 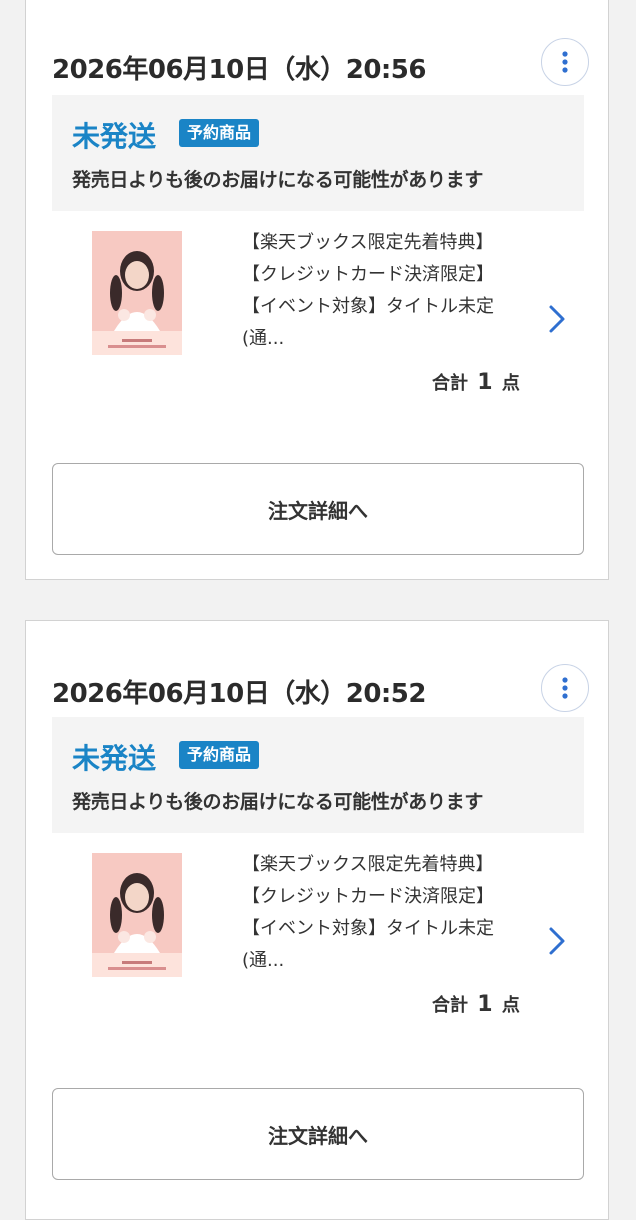 I want to click on order-date: 2026年06月10日（水）20:52, so click(x=239, y=694).